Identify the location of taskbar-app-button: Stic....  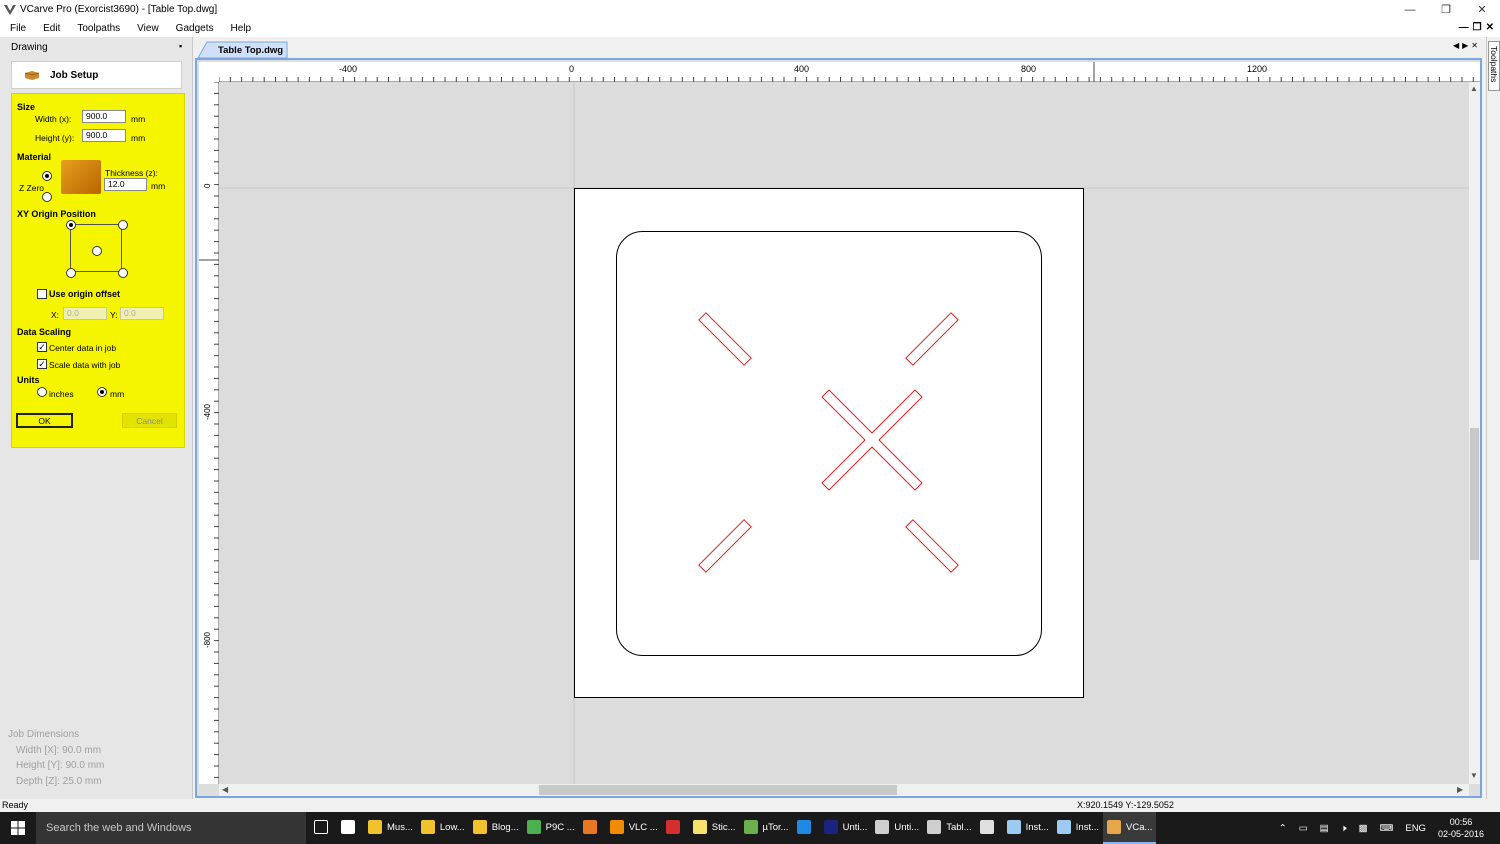
(714, 828).